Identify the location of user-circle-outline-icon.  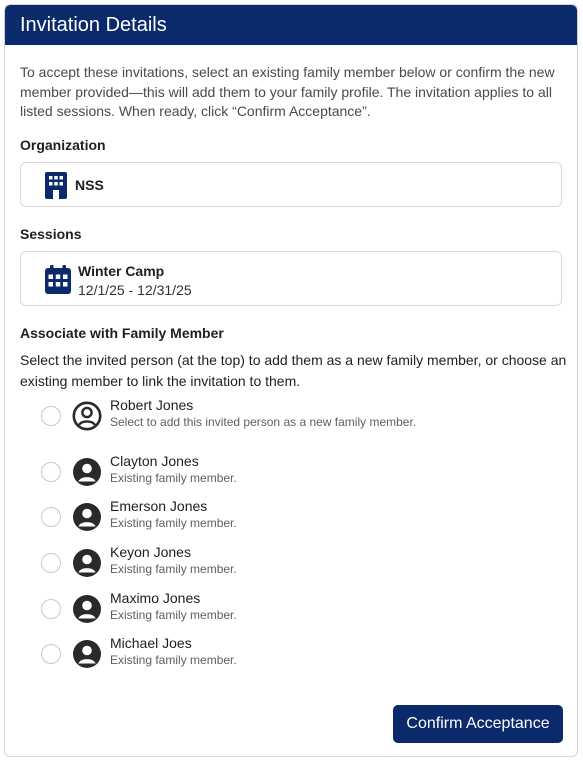
(87, 416).